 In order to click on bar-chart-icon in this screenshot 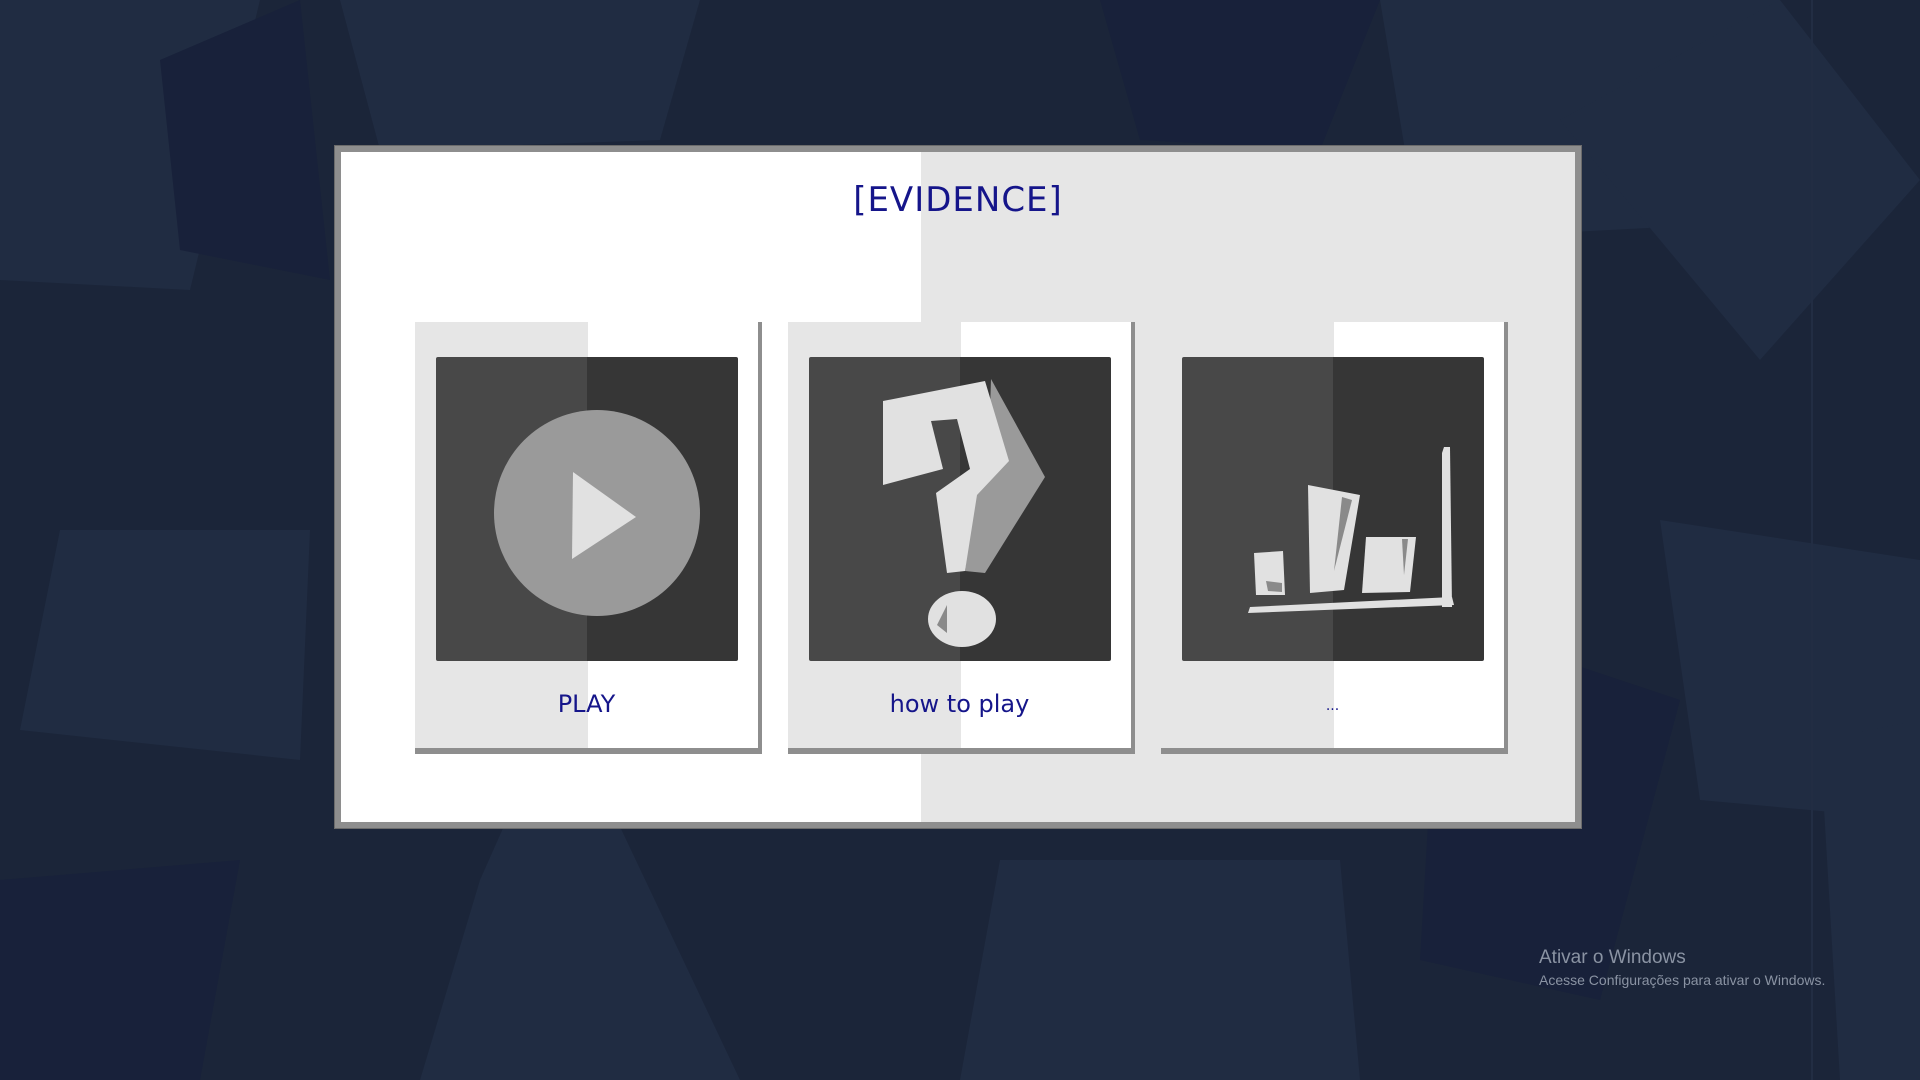, I will do `click(1351, 530)`.